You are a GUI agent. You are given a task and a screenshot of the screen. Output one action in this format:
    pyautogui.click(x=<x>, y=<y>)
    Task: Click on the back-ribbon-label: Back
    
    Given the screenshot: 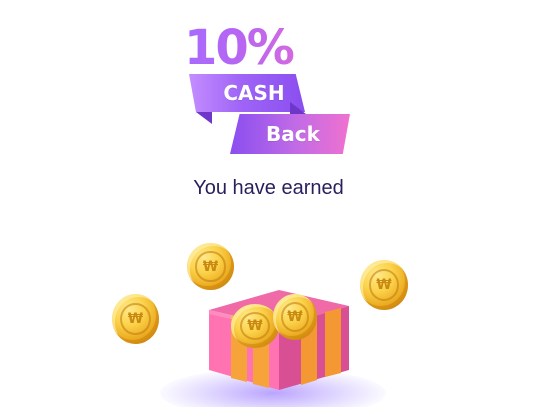 What is the action you would take?
    pyautogui.click(x=293, y=134)
    